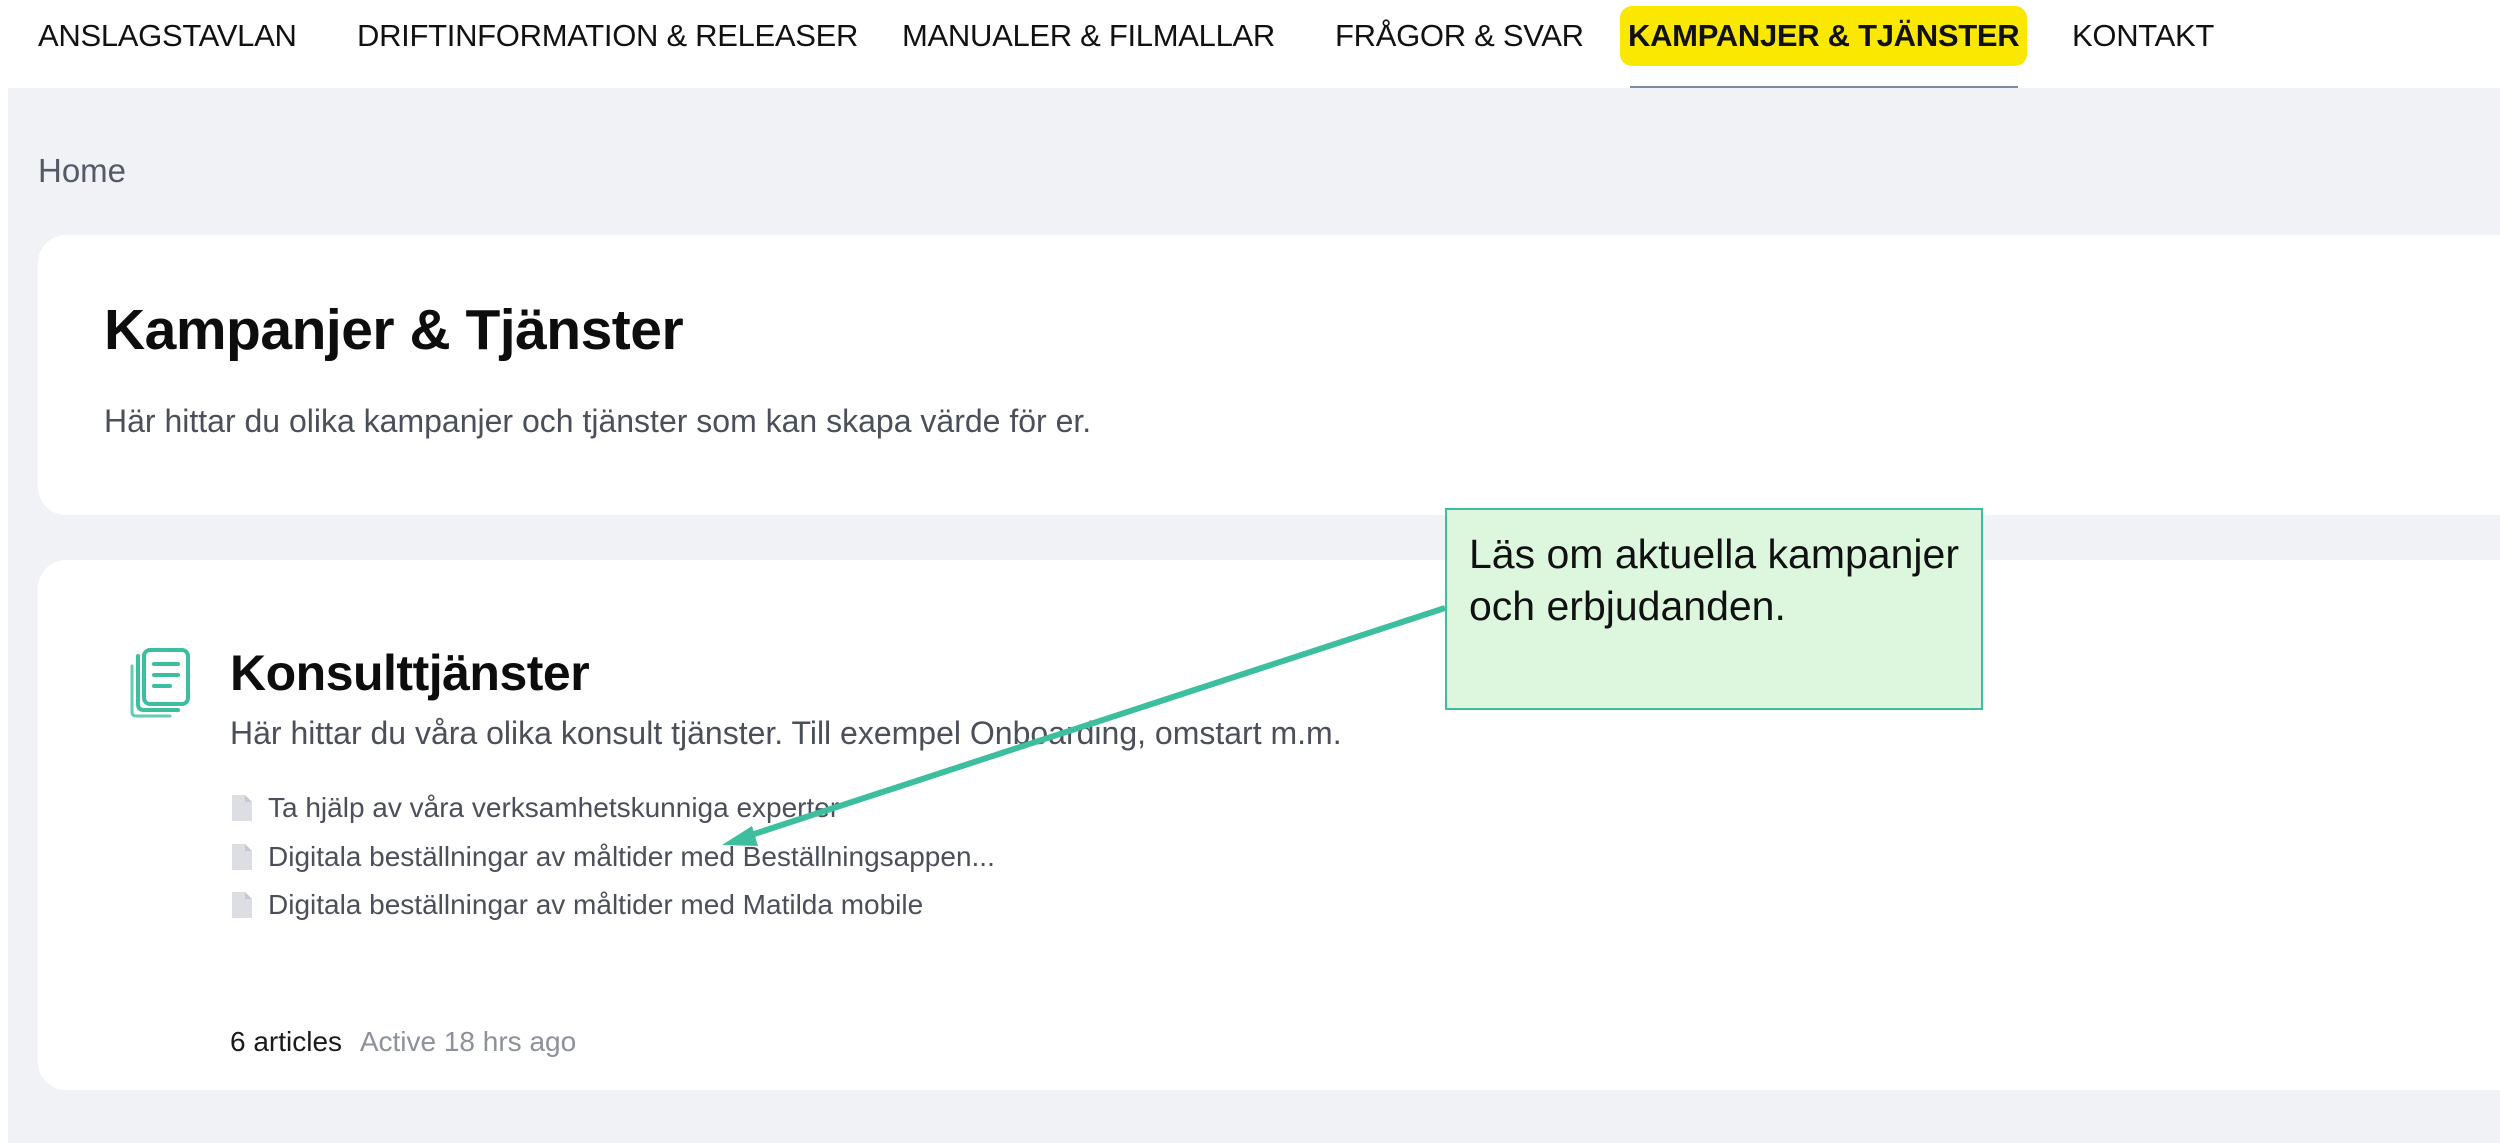  I want to click on nav-item-kontakt: KONTAKT, so click(2143, 36).